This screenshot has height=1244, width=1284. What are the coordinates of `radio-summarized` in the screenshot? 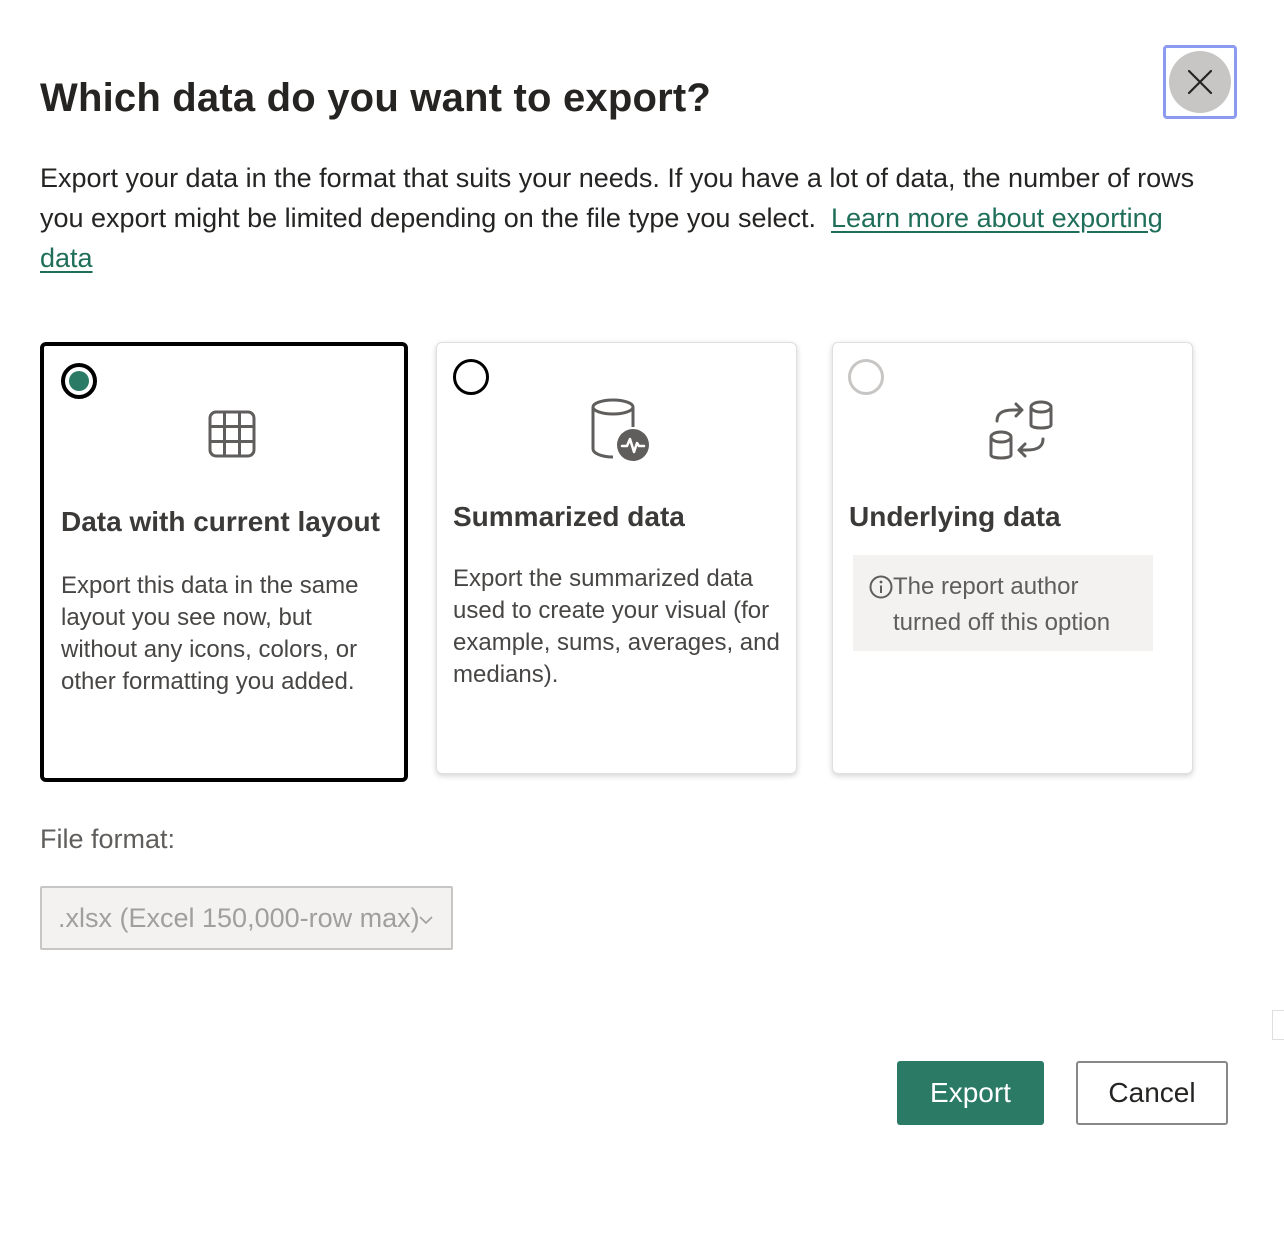 It's located at (471, 377).